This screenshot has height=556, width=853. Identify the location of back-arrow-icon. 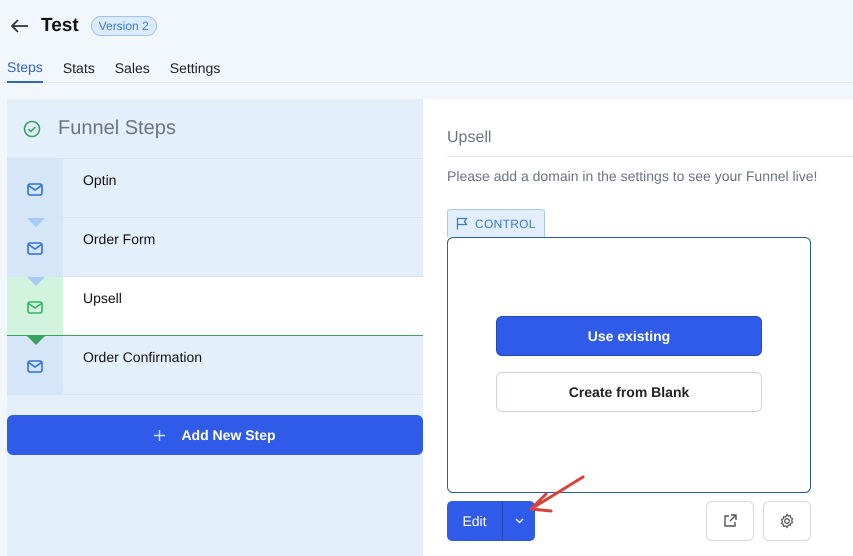
(19, 26).